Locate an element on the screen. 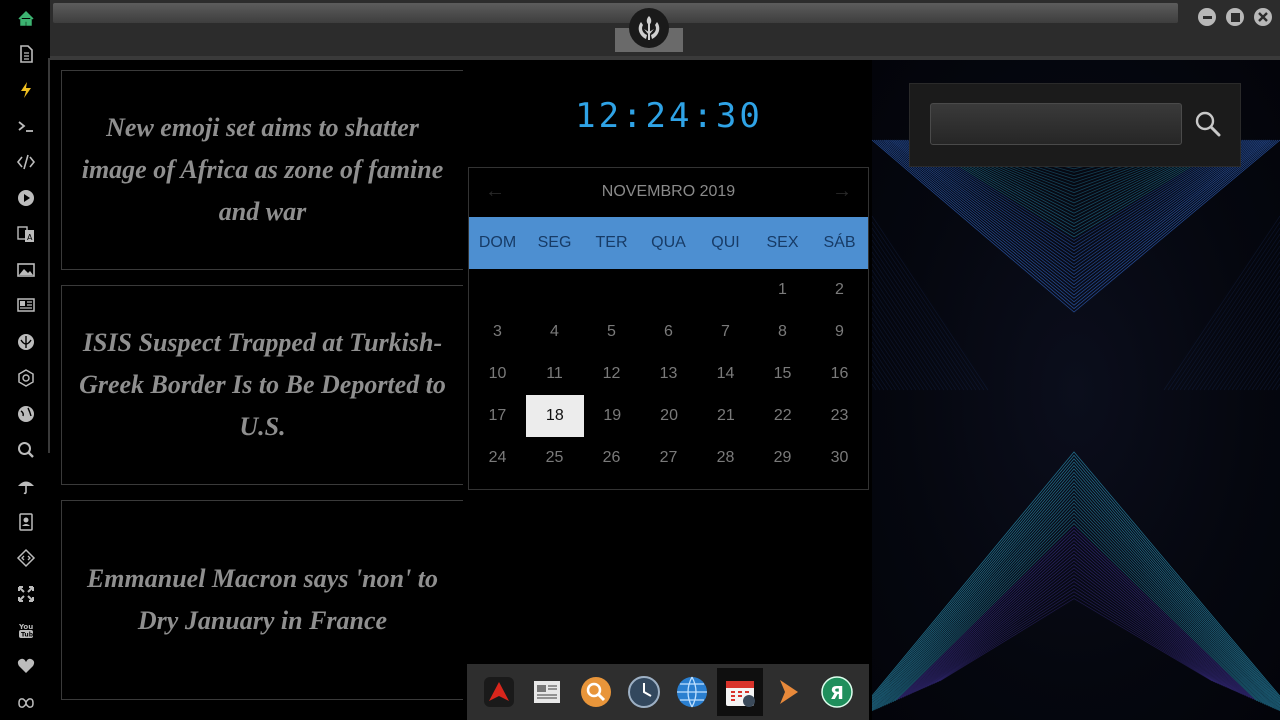  calendar-week-row: 17 18 19 20 21 22 23 is located at coordinates (668, 416).